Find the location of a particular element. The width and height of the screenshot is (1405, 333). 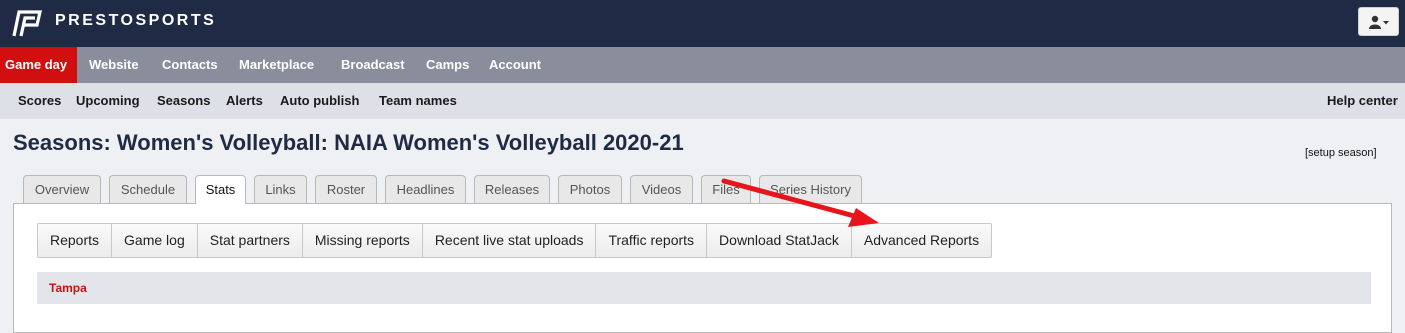

nav-marketplace: Marketplace is located at coordinates (276, 65).